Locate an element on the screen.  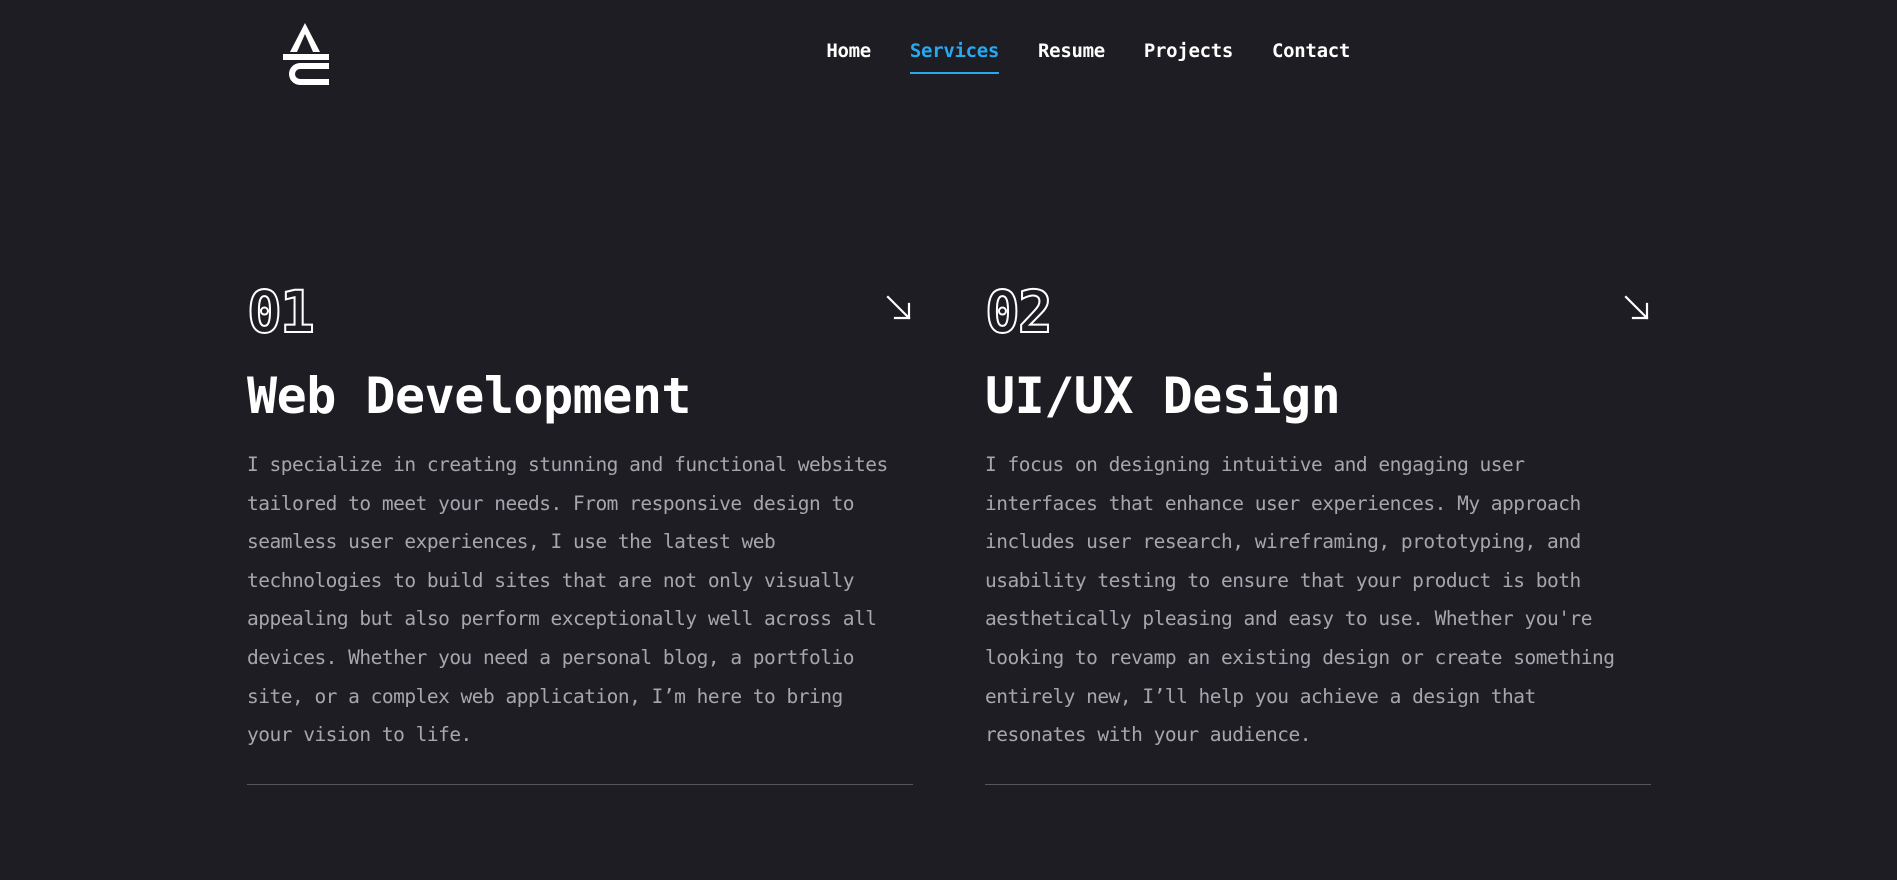
service-number: 01 is located at coordinates (281, 312).